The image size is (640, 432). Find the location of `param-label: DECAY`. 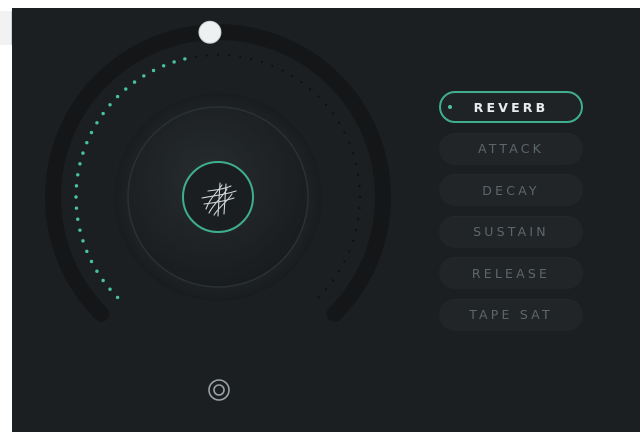

param-label: DECAY is located at coordinates (511, 190).